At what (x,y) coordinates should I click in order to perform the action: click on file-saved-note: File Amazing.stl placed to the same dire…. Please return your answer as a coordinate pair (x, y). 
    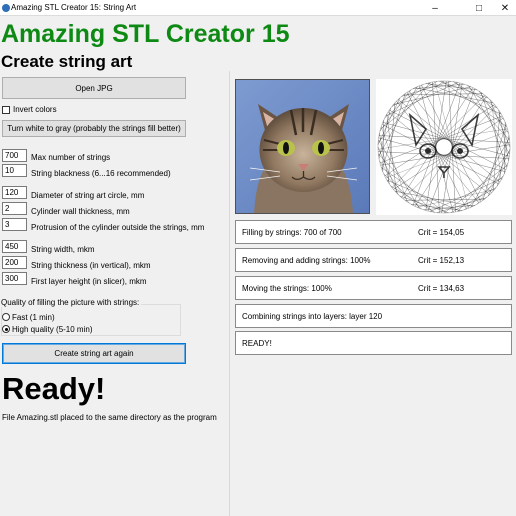
    Looking at the image, I should click on (109, 417).